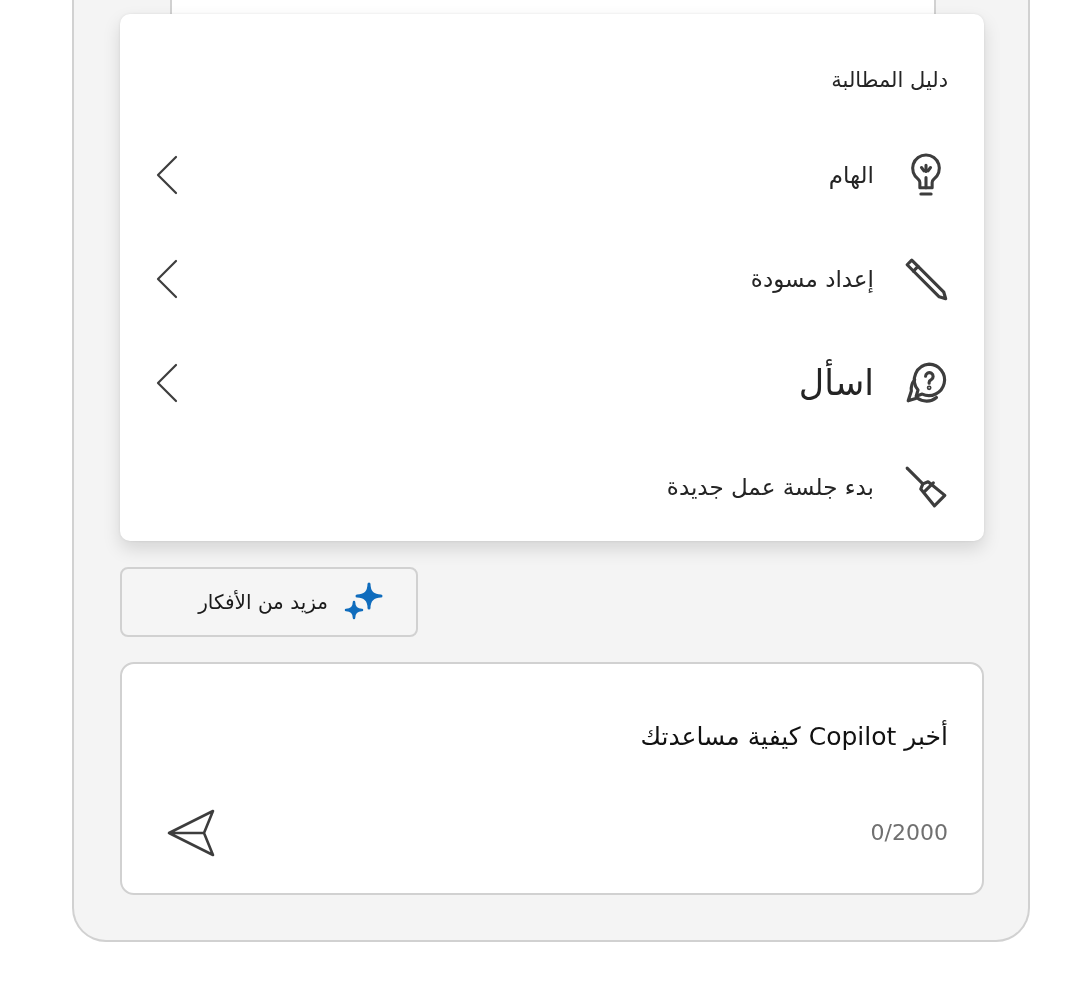 This screenshot has height=1005, width=1080. What do you see at coordinates (551, 487) in the screenshot?
I see `menu-item: بدء جلسة عمل جديدة` at bounding box center [551, 487].